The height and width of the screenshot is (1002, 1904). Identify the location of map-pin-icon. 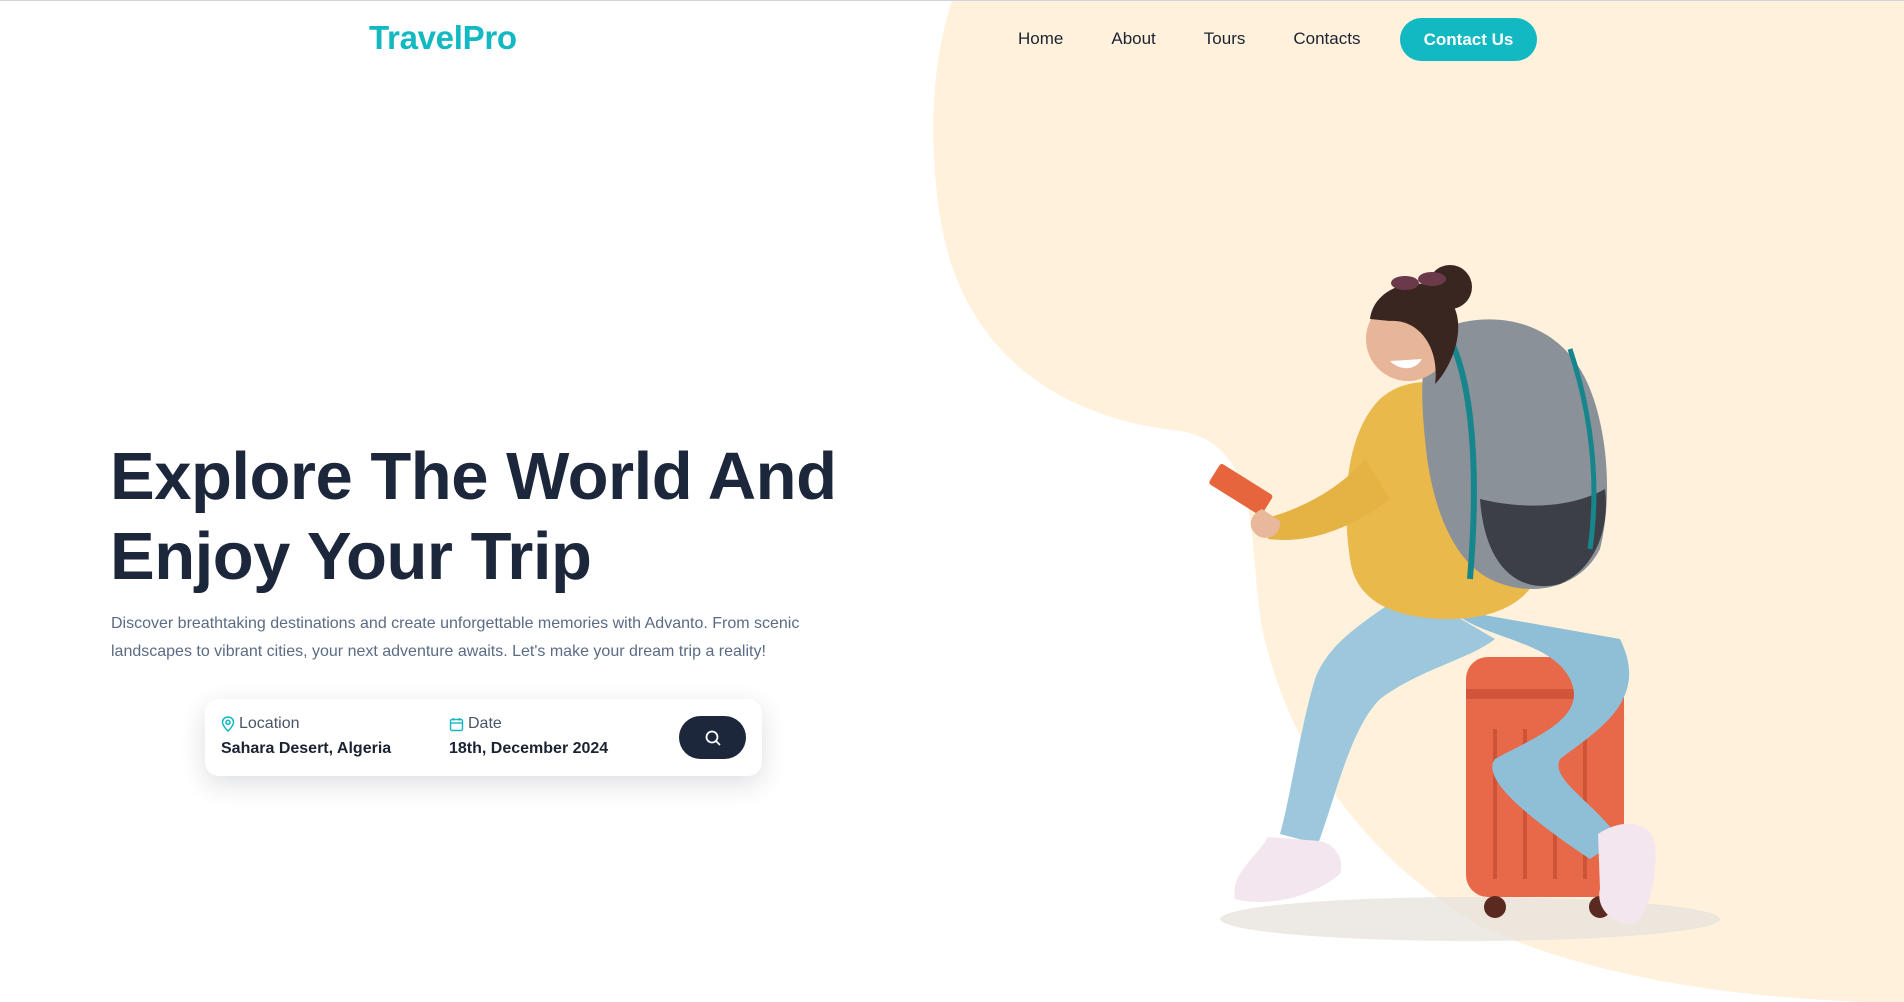
(228, 724).